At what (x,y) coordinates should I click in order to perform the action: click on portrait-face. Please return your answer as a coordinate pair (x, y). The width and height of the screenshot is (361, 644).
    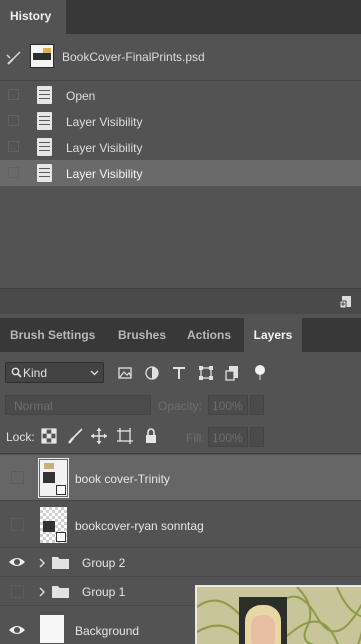
    Looking at the image, I should click on (263, 629).